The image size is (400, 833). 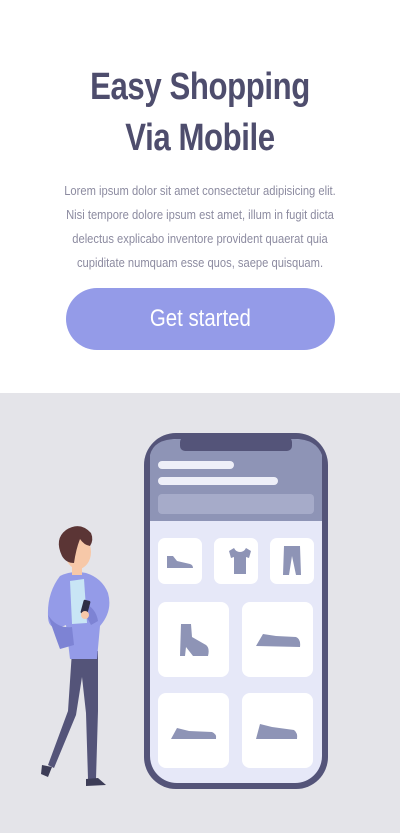 I want to click on left-shoe, so click(x=46, y=771).